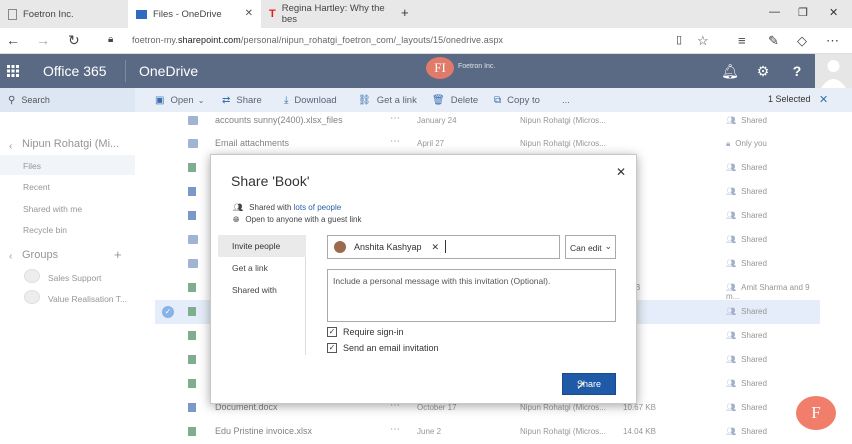 The height and width of the screenshot is (444, 852). I want to click on shared-with-summary: 👥︎ Shared with lots of people, so click(287, 207).